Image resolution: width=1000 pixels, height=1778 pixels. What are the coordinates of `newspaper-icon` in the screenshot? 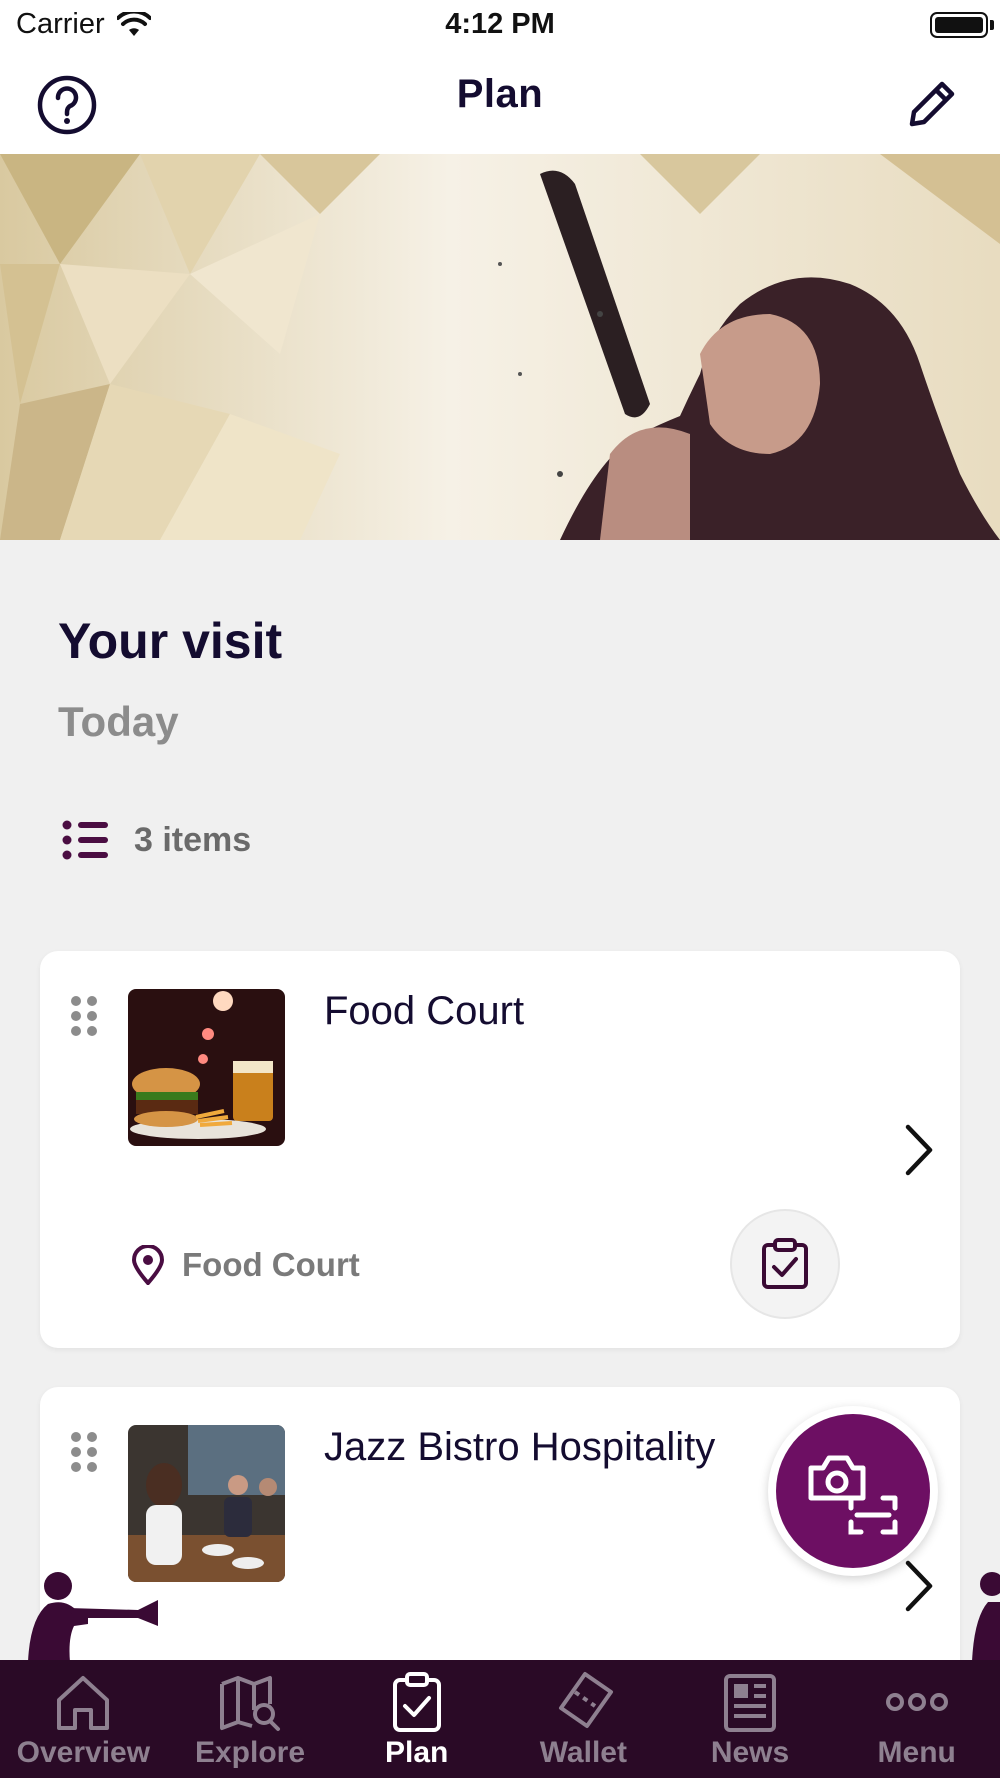 It's located at (750, 1703).